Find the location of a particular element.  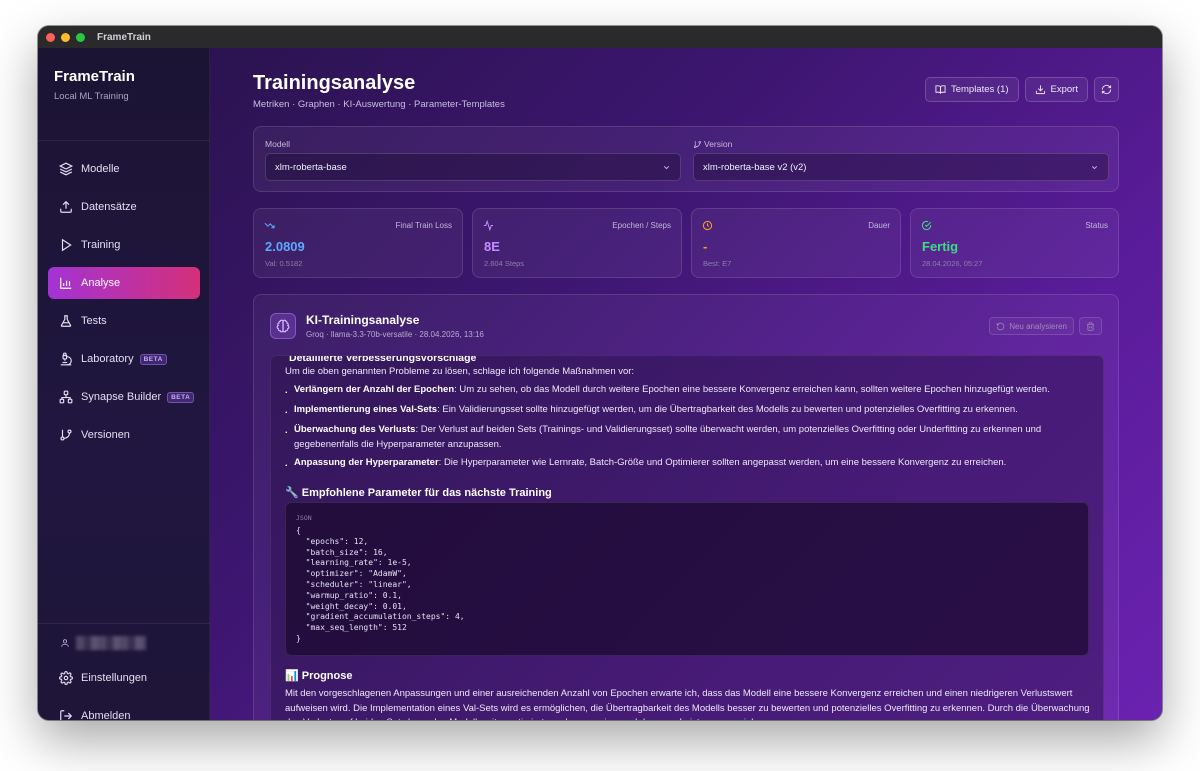

forecast-heading: 📊 Prognose is located at coordinates (319, 676).